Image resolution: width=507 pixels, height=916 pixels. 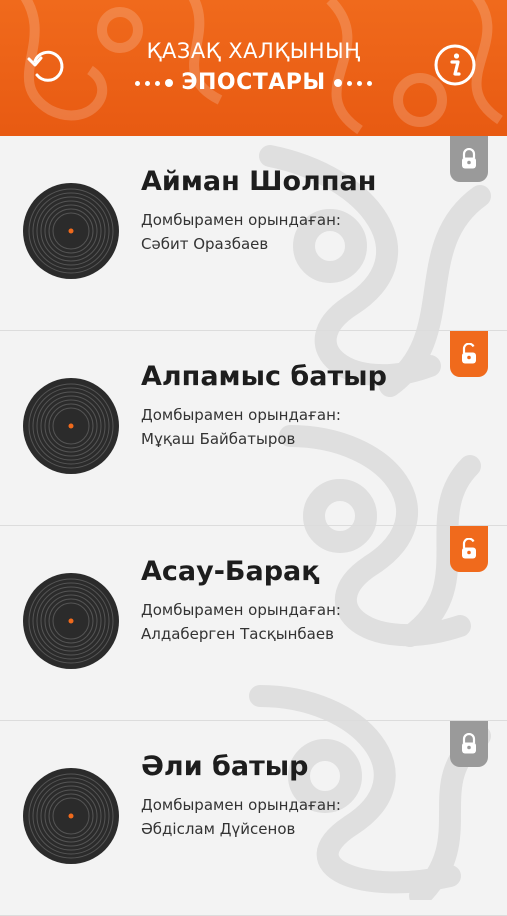 What do you see at coordinates (154, 83) in the screenshot?
I see `decorative-dots-left` at bounding box center [154, 83].